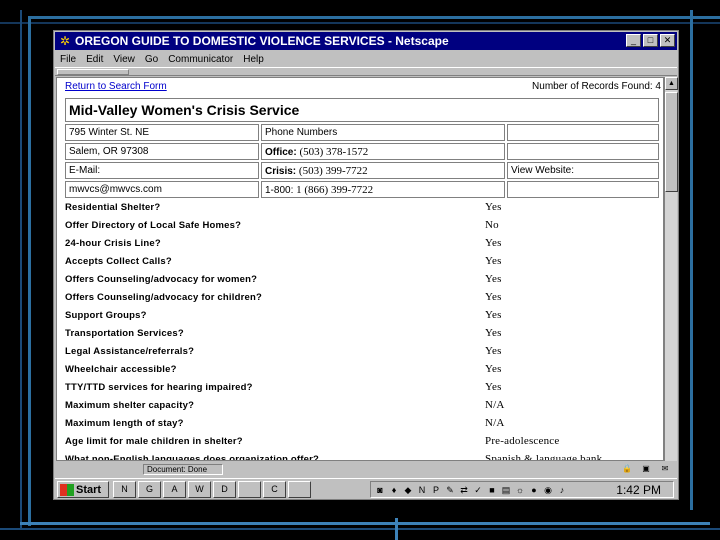 The image size is (720, 540). I want to click on service-row: Transportation Services? Yes, so click(363, 334).